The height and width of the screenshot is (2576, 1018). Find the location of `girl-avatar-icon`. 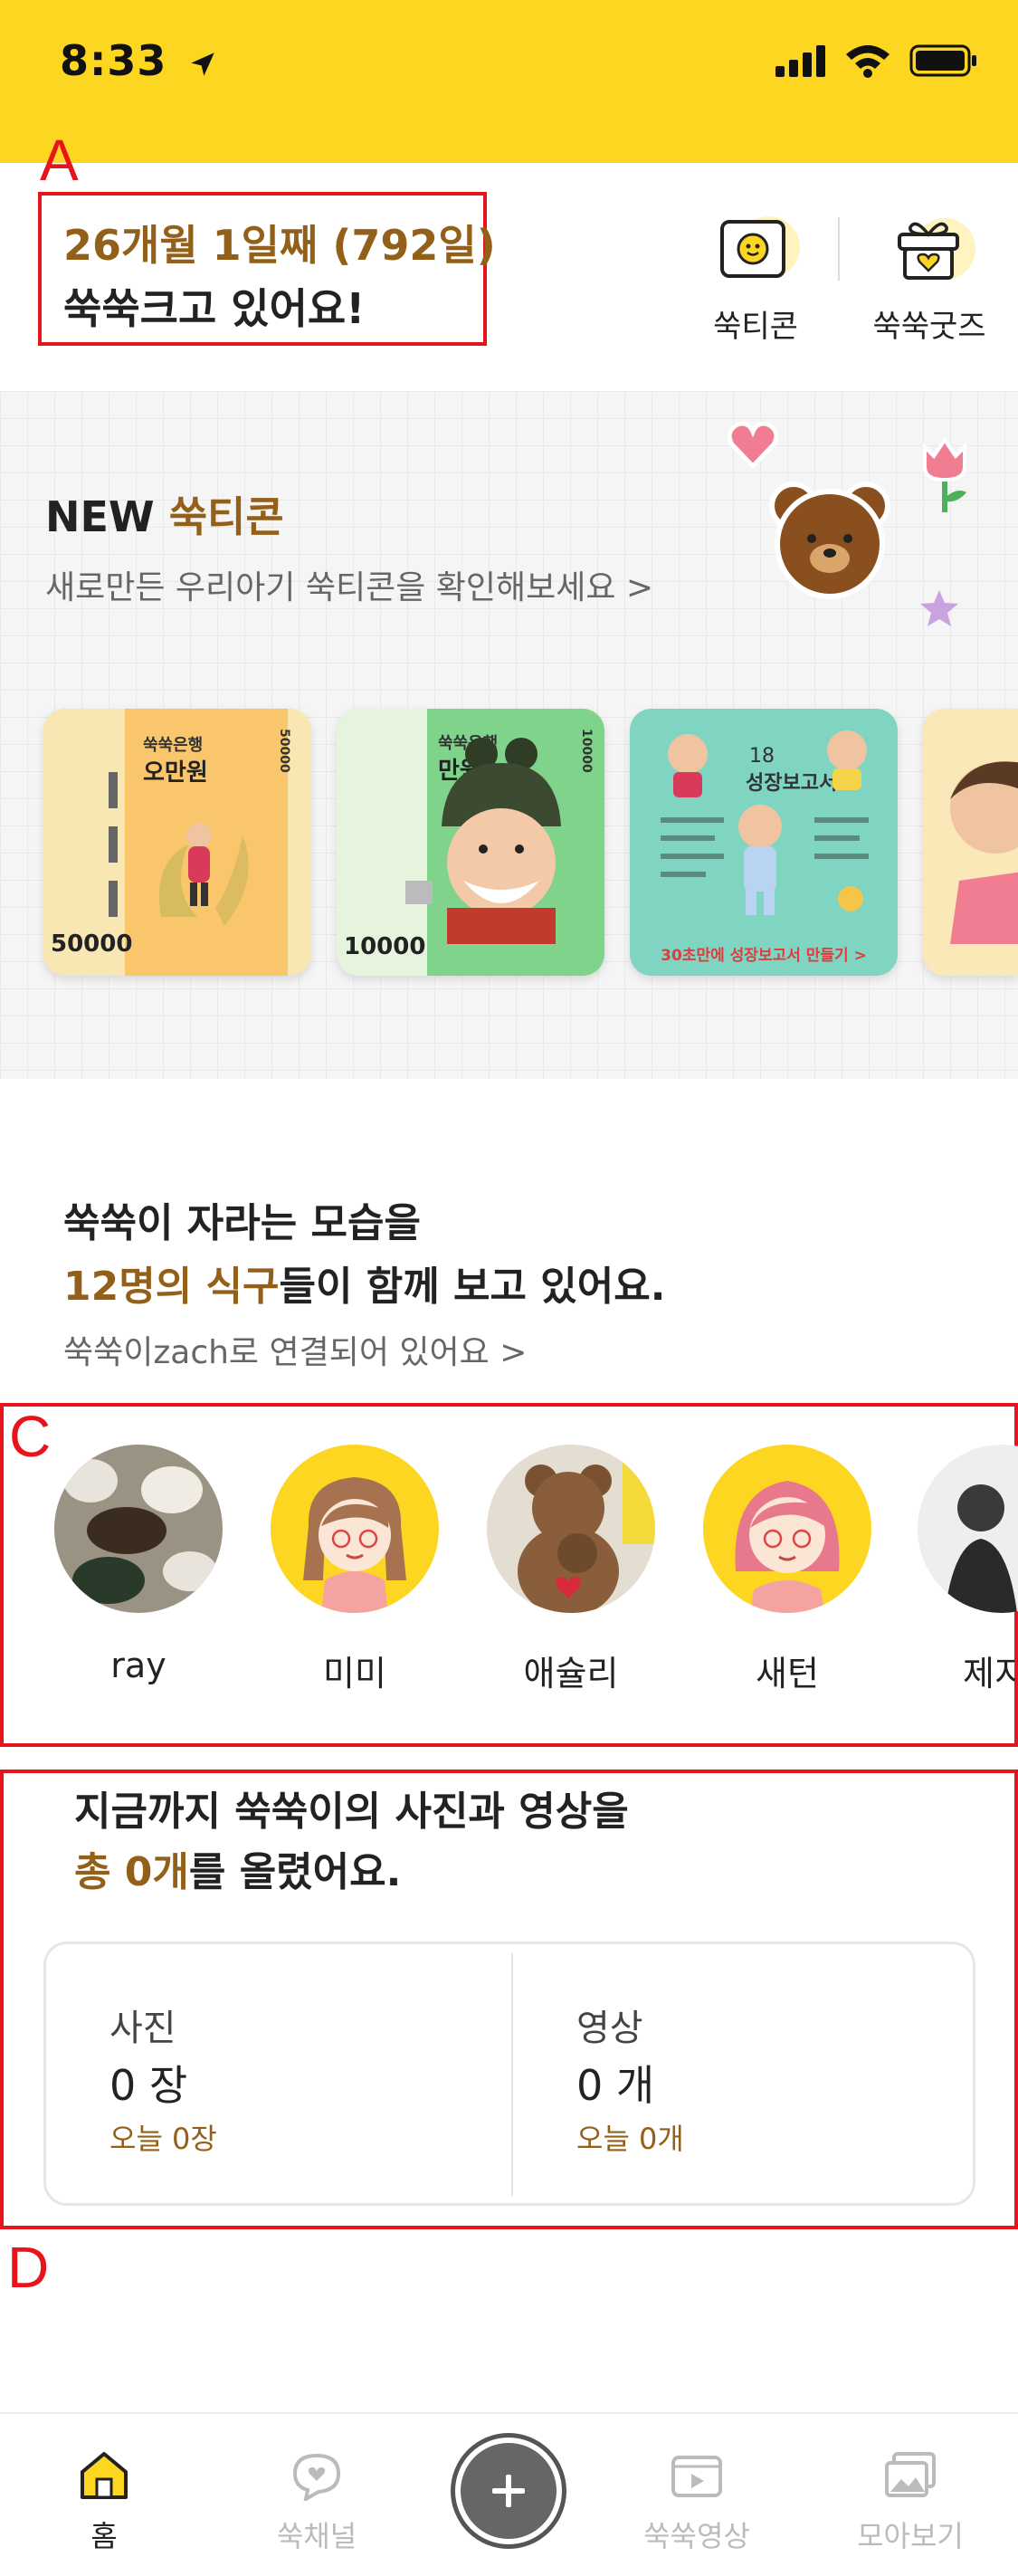

girl-avatar-icon is located at coordinates (355, 1529).